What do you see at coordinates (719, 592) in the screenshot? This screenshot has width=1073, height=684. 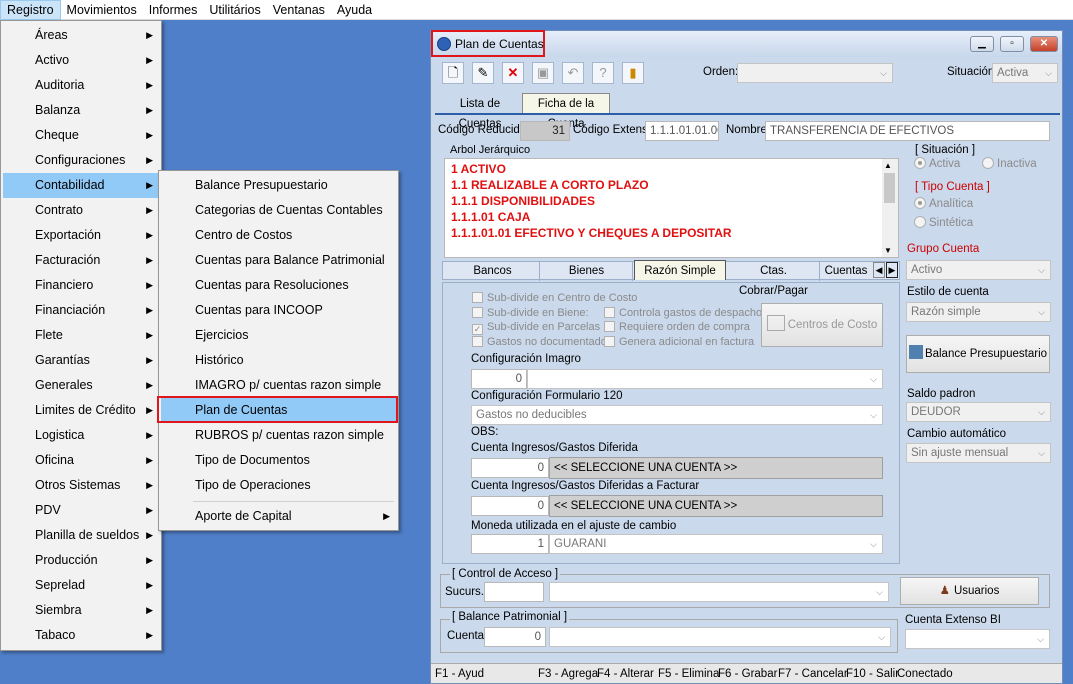 I see `sucurs-select: ⌵` at bounding box center [719, 592].